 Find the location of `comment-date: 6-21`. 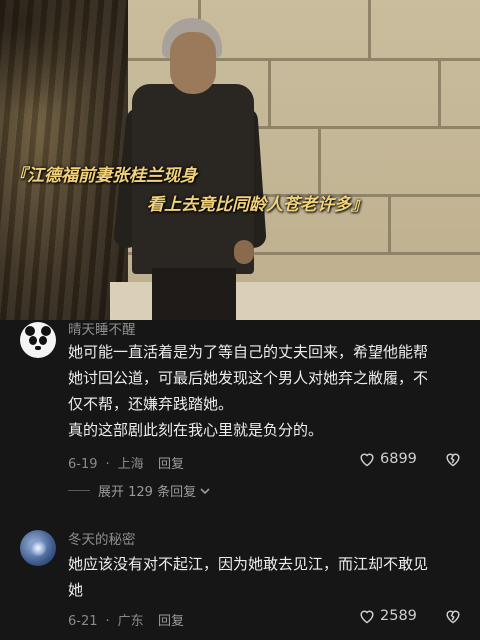

comment-date: 6-21 is located at coordinates (83, 621).